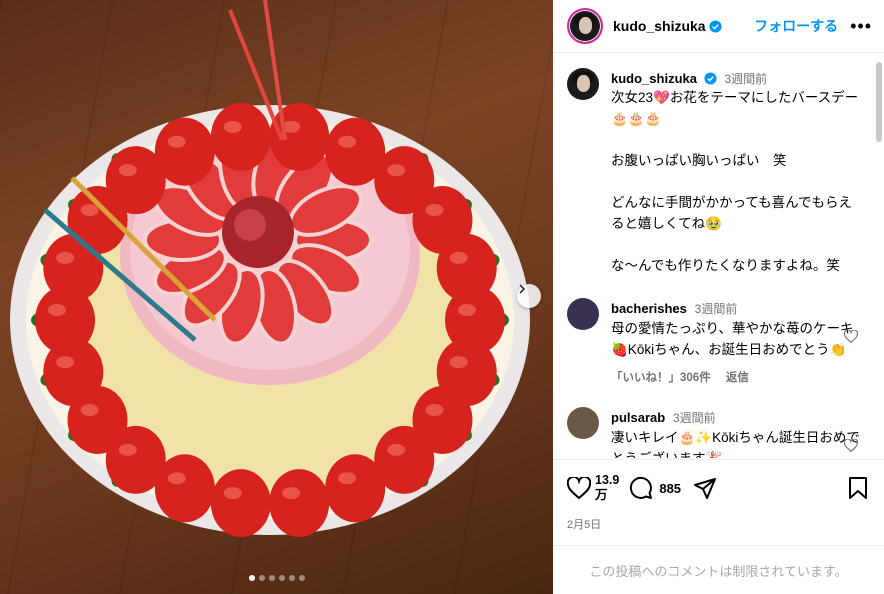 Image resolution: width=884 pixels, height=594 pixels. I want to click on post-actions: 13.9 万 885 2月5日, so click(718, 495).